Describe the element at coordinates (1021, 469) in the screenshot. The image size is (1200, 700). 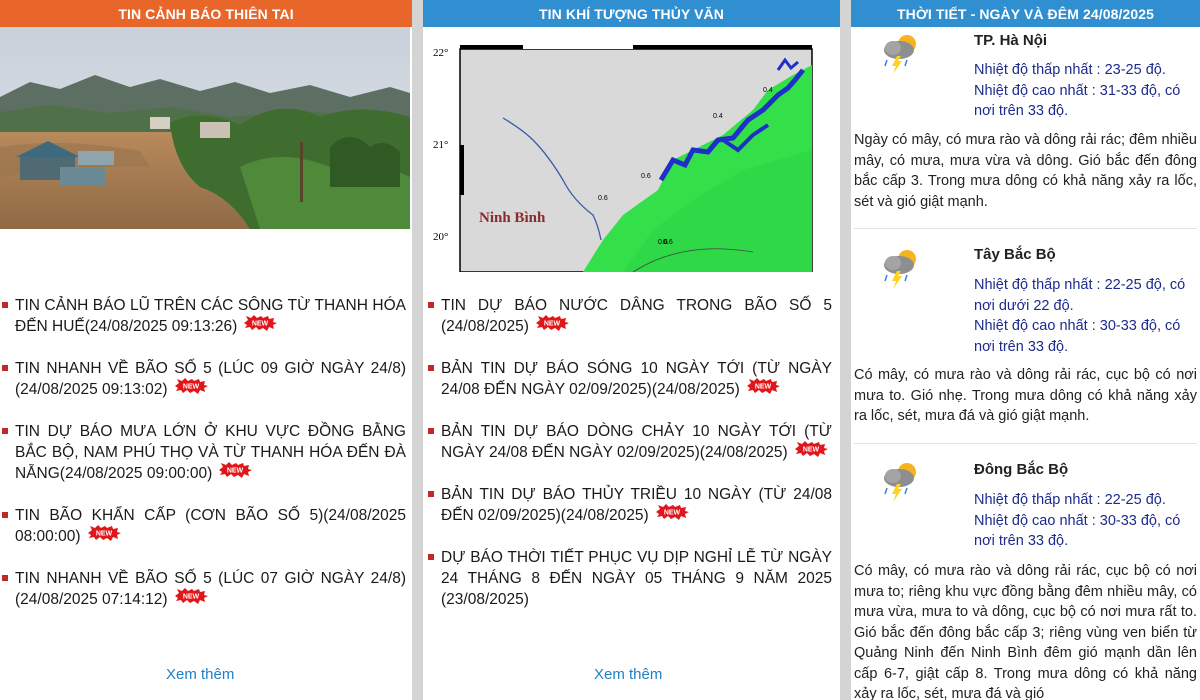
I see `region-name: Đông Bắc Bộ` at that location.